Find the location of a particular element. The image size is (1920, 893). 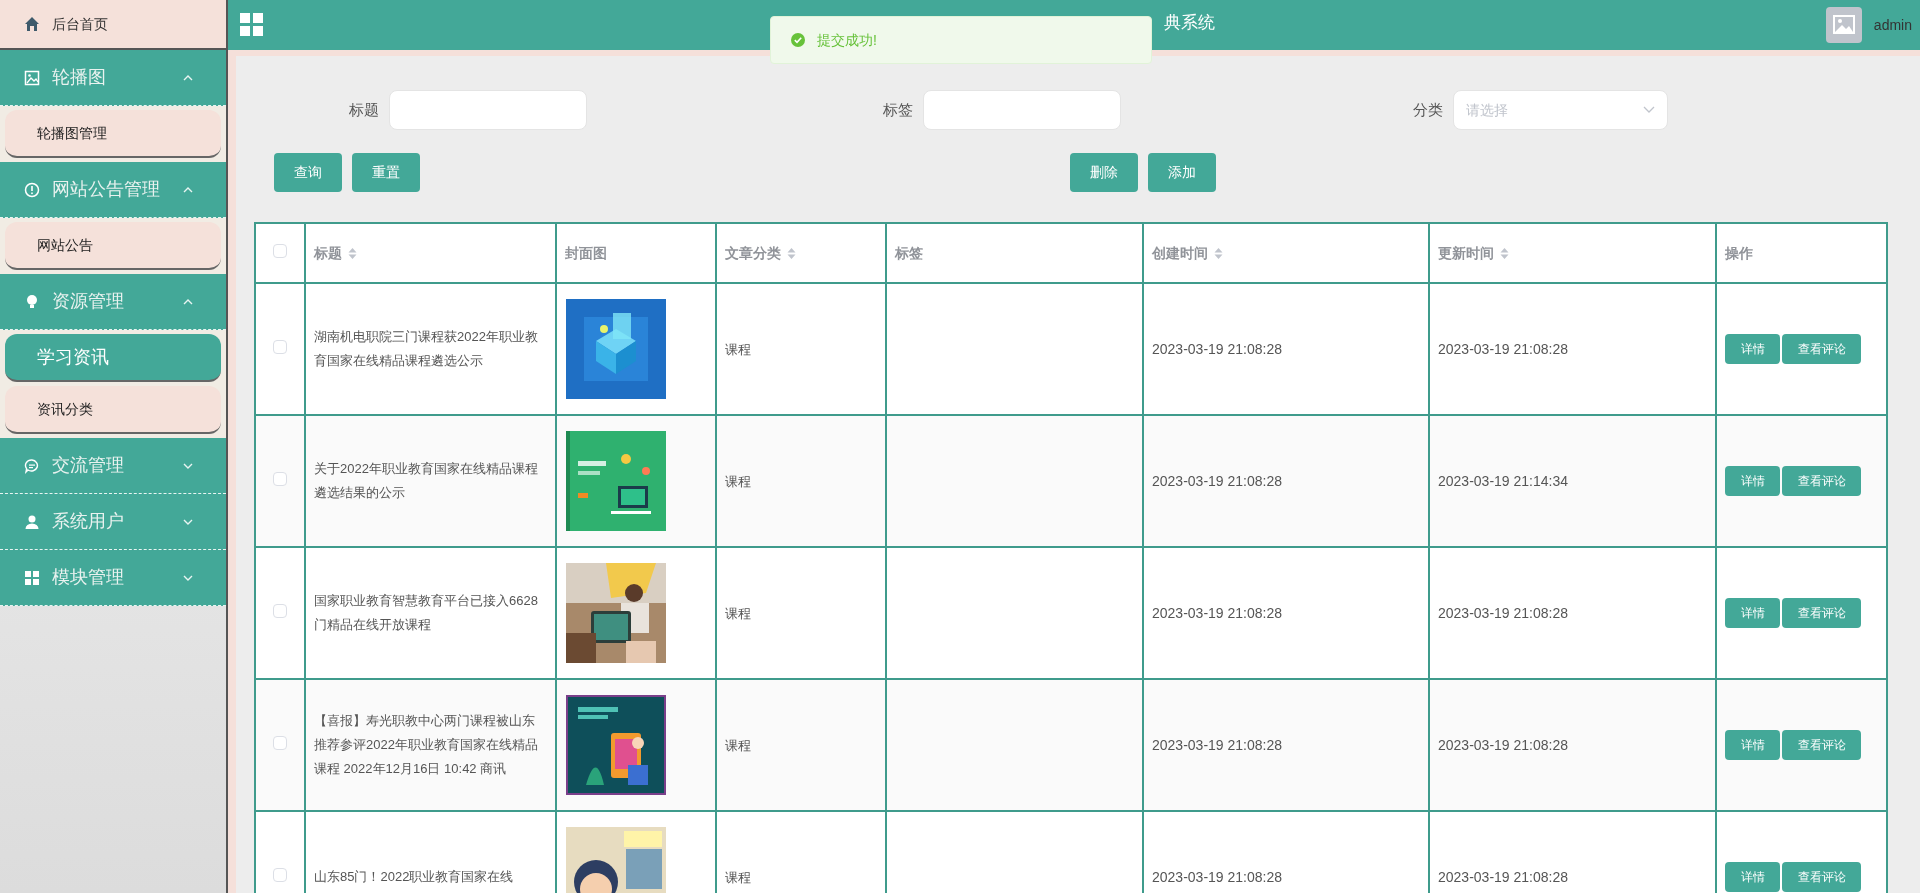

submenu-item: 轮播图管理 is located at coordinates (113, 134).